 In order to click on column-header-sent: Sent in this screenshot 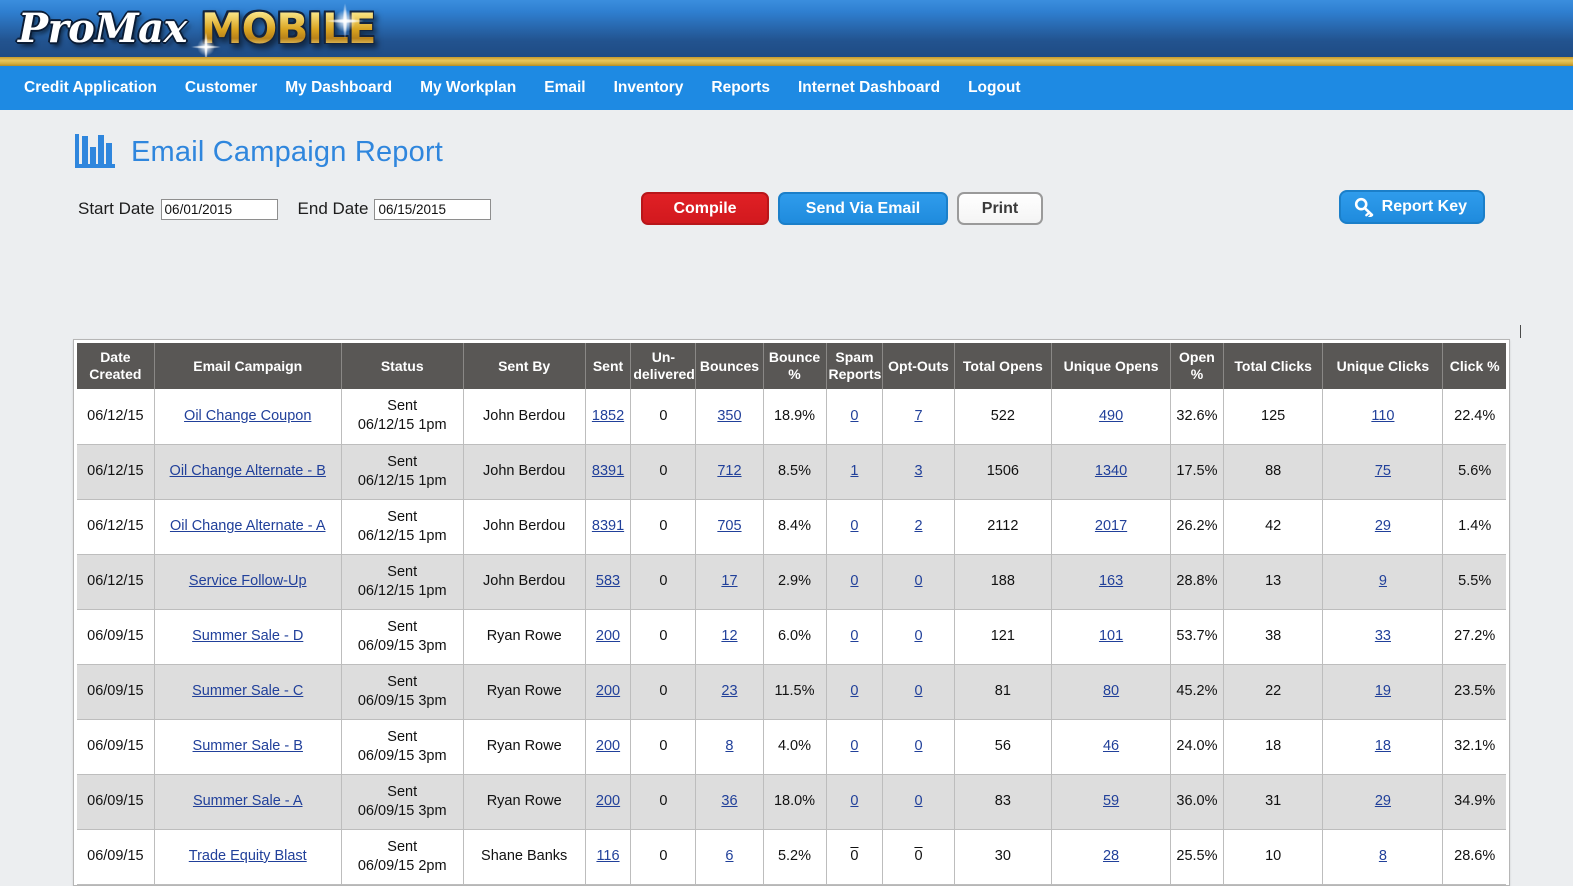, I will do `click(608, 366)`.